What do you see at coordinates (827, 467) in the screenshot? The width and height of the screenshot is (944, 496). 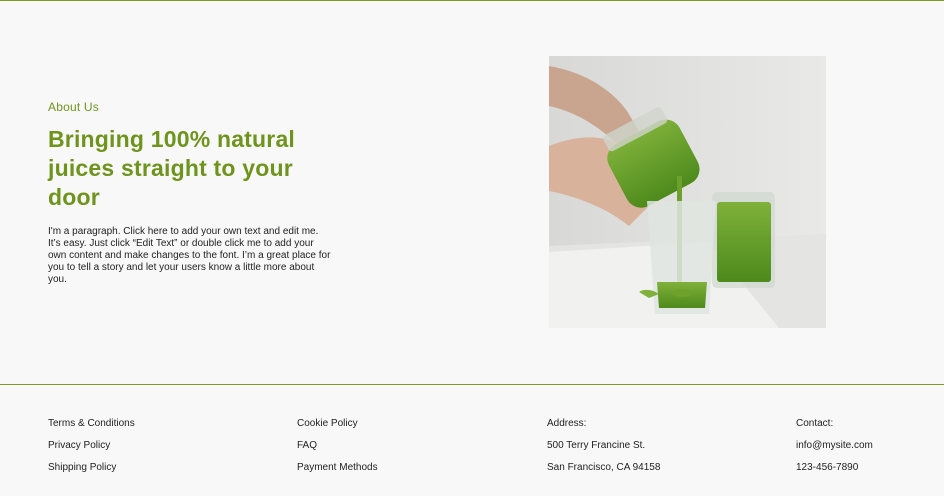 I see `contact-phone: 123-456-7890` at bounding box center [827, 467].